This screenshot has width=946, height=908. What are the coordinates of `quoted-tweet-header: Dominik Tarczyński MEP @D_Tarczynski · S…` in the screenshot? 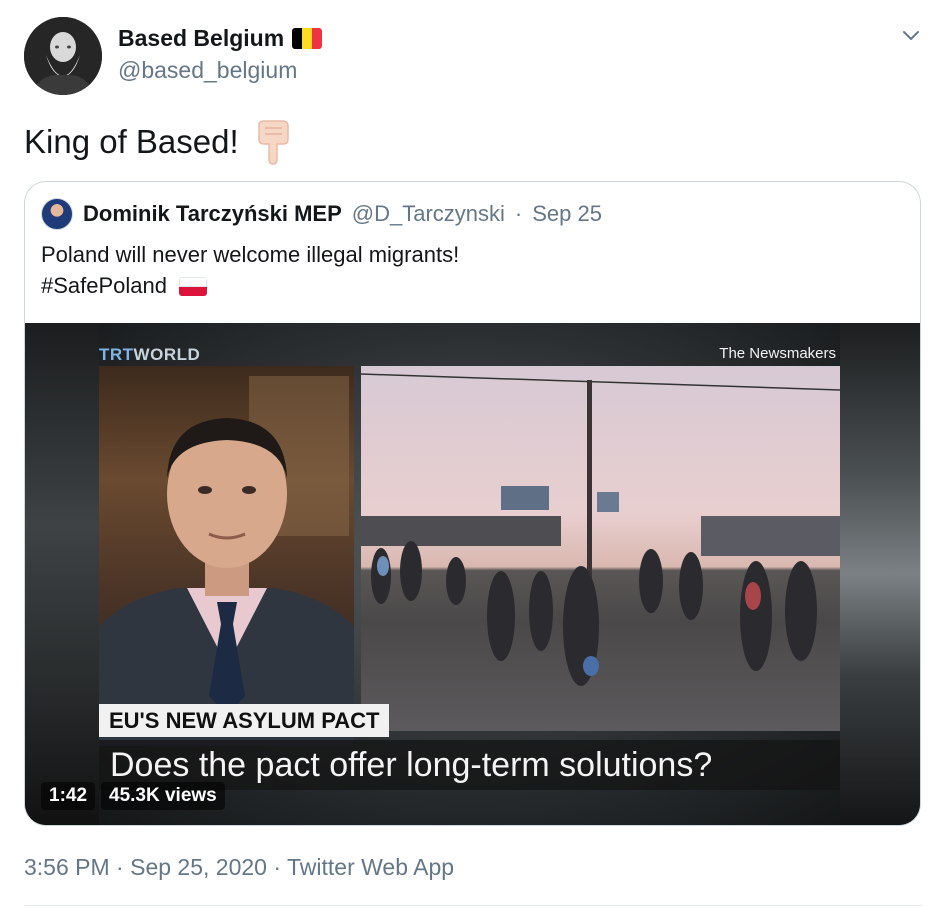 It's located at (321, 214).